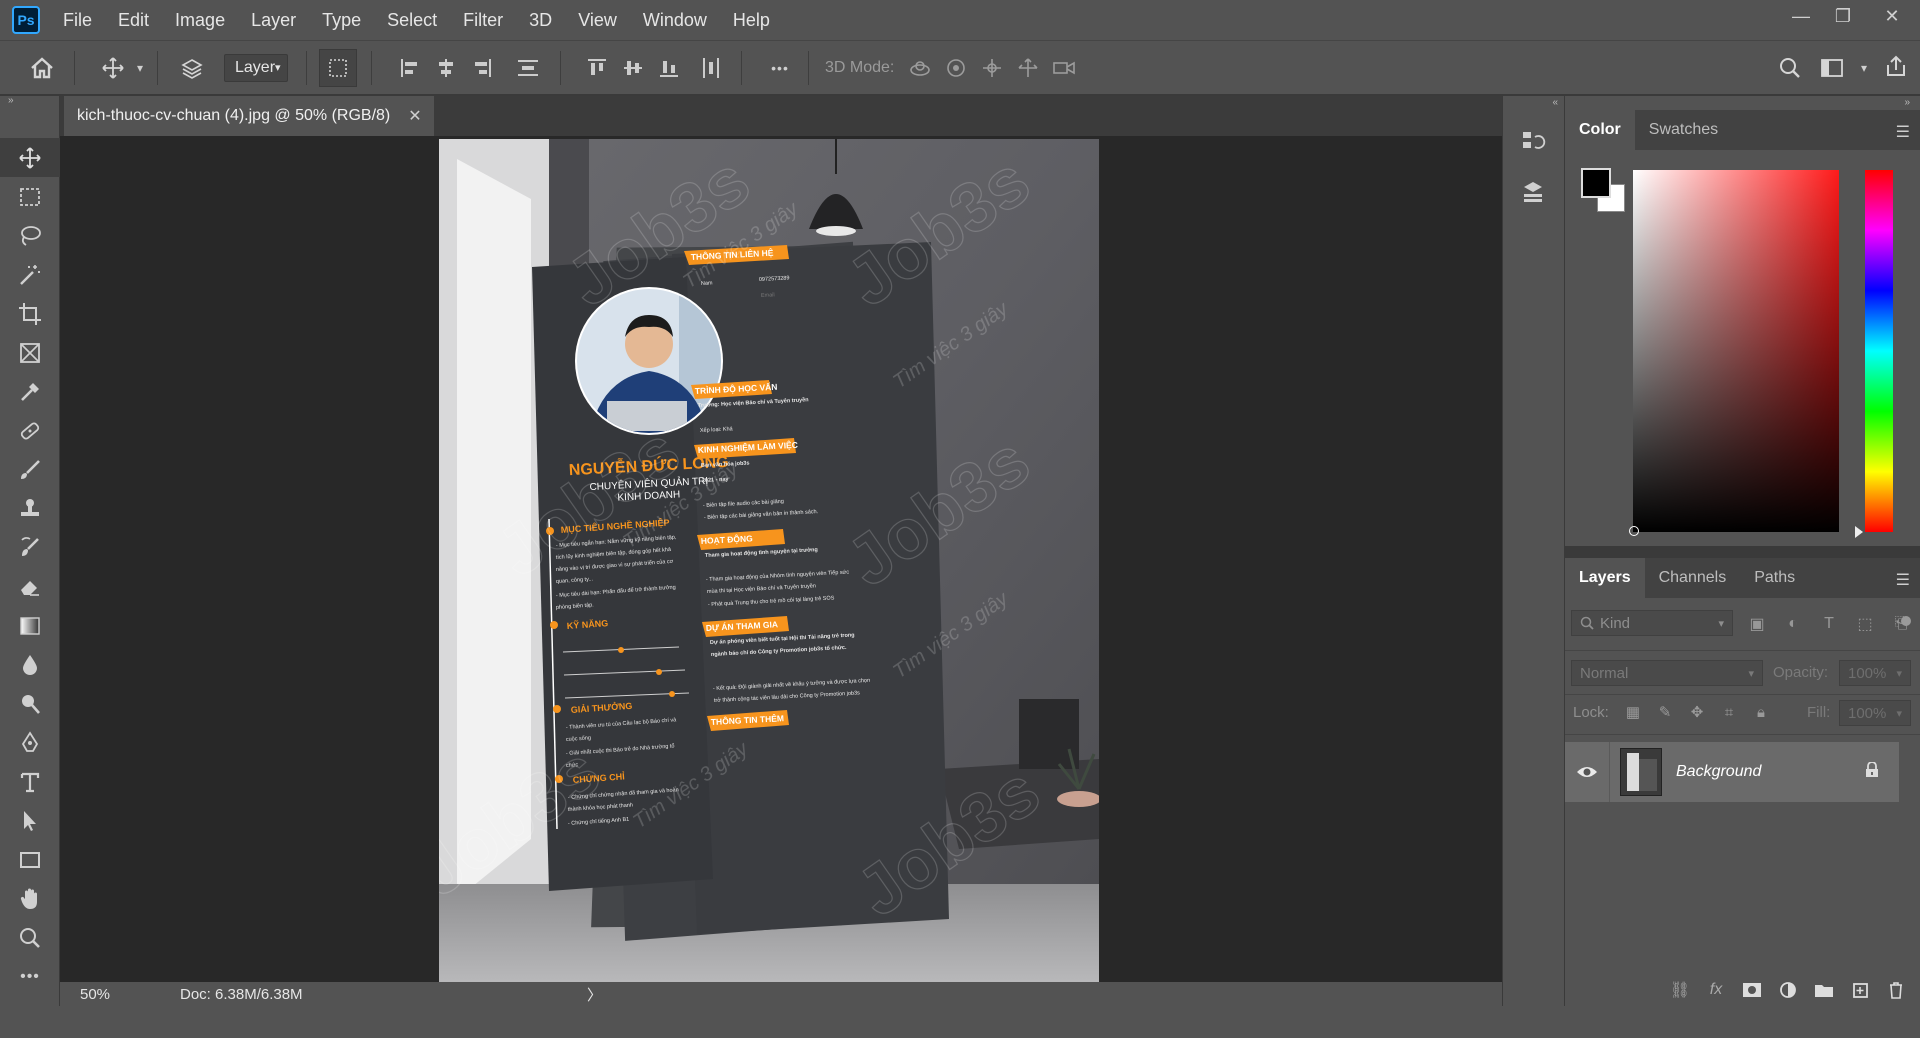 The image size is (1920, 1038). What do you see at coordinates (1652, 623) in the screenshot?
I see `layer-filter-kind: Kind ▾` at bounding box center [1652, 623].